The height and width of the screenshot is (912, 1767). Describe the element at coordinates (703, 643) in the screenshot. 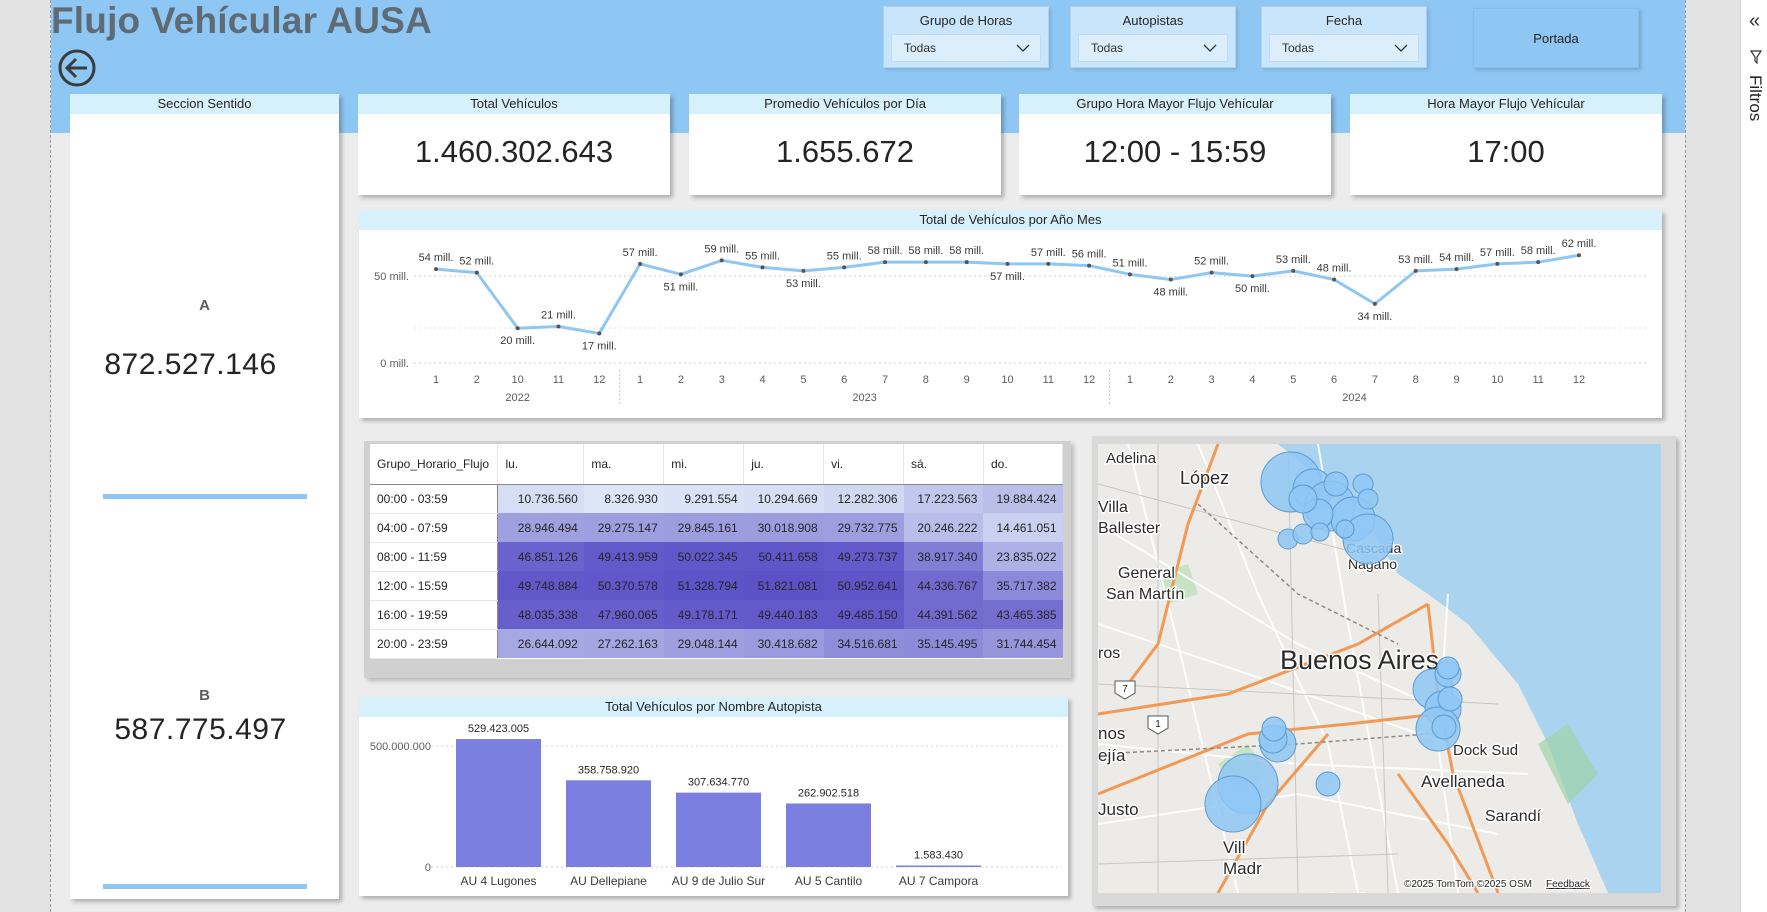

I see `matrix-cell: 29.048.144` at that location.